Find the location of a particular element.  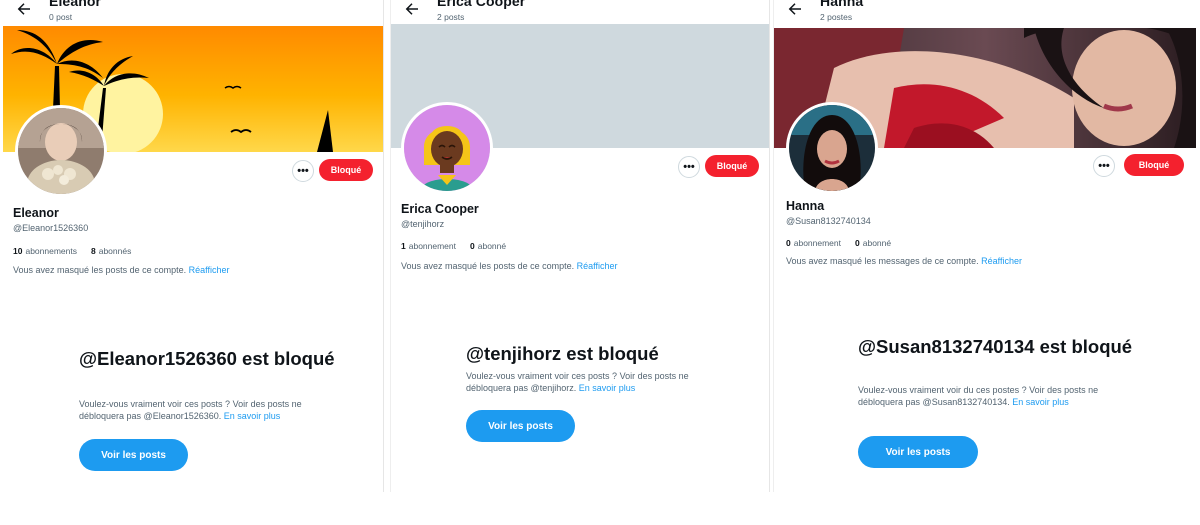

header-post-count: 2 postes is located at coordinates (836, 17).